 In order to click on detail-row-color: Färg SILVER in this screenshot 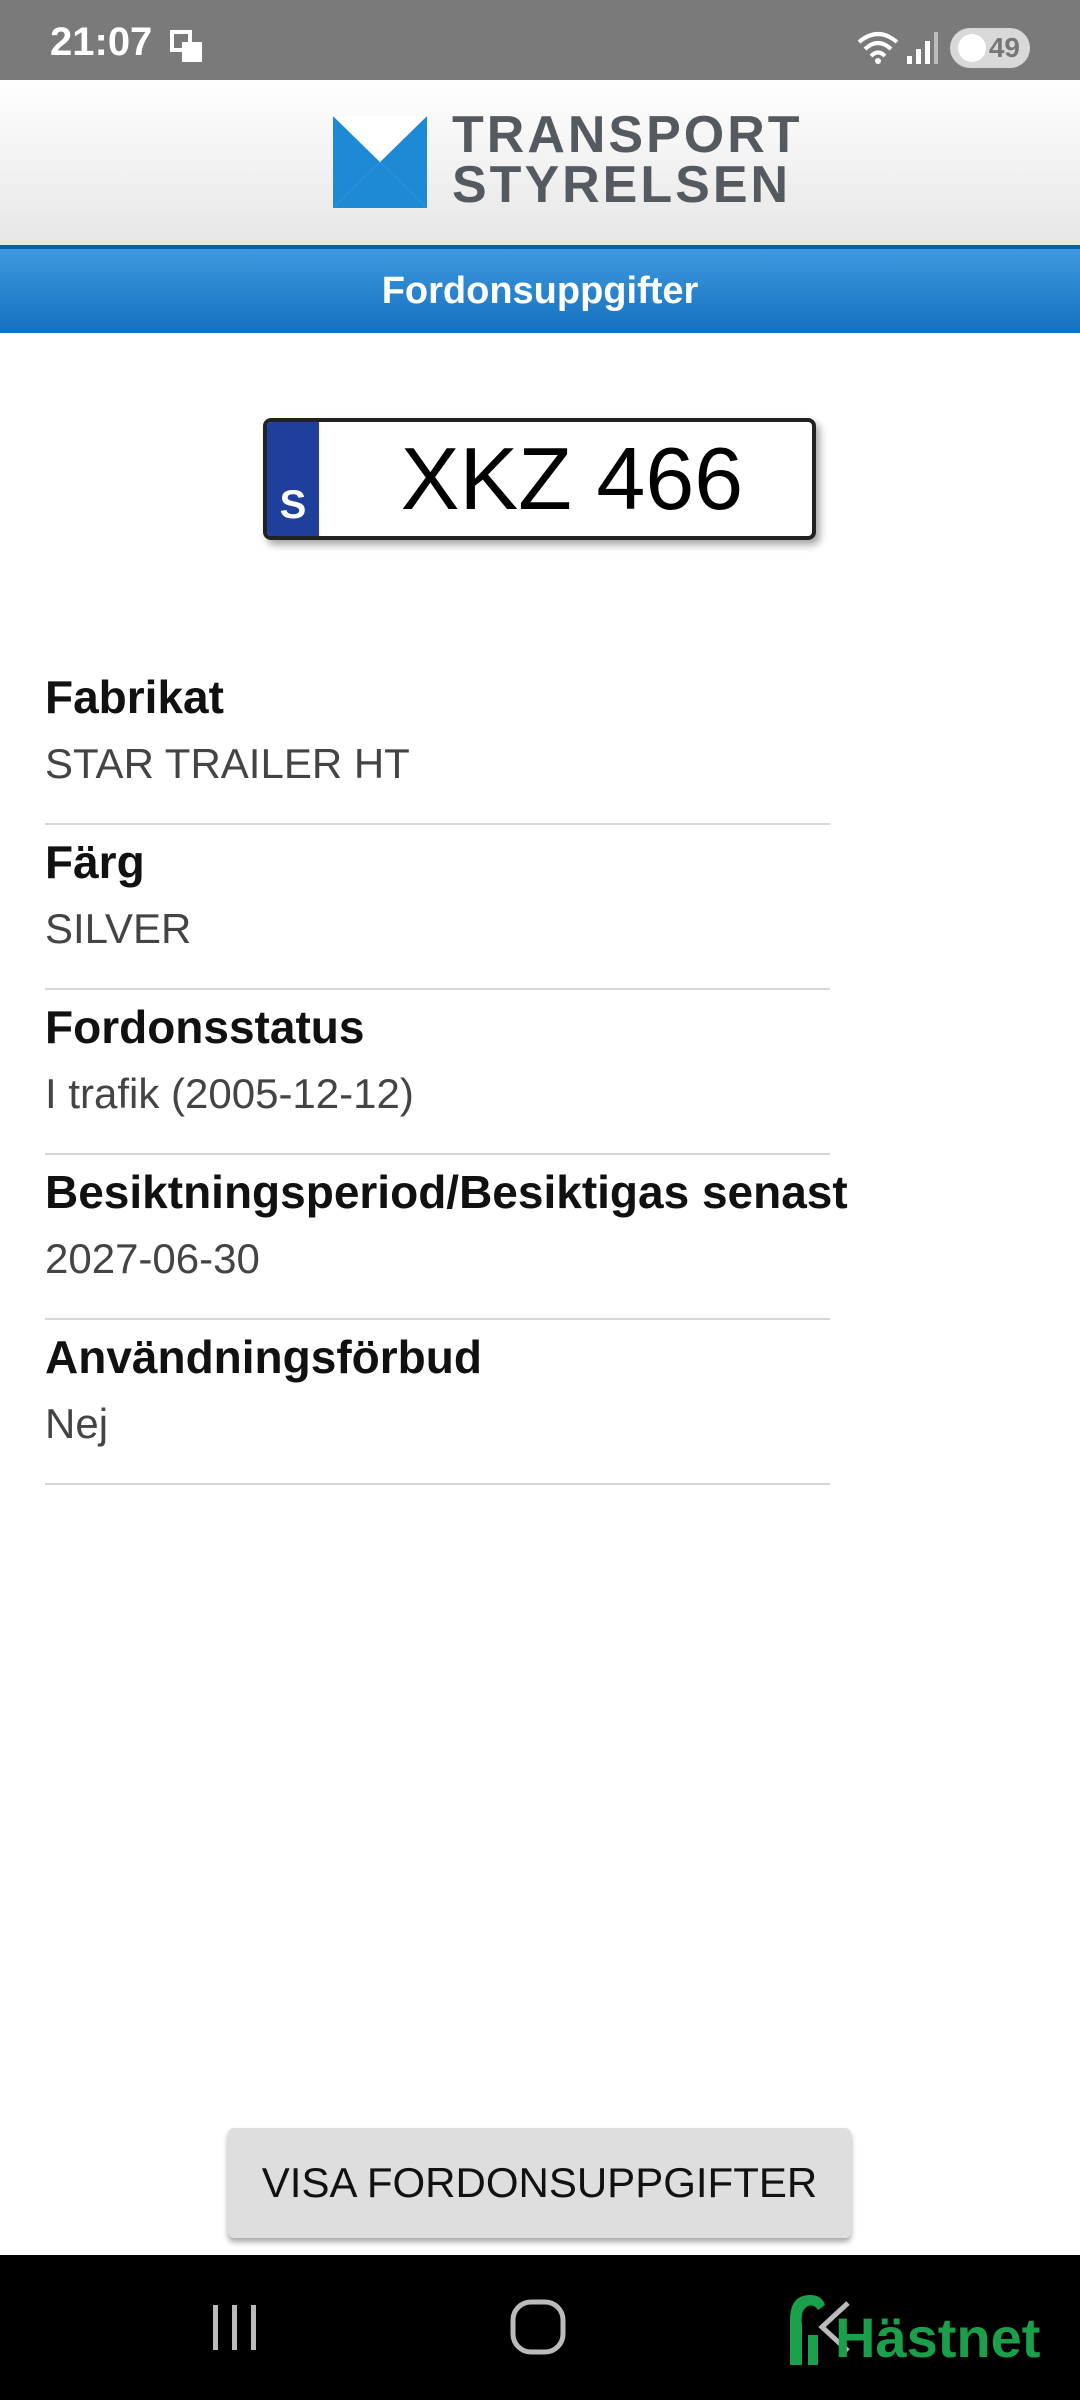, I will do `click(437, 907)`.